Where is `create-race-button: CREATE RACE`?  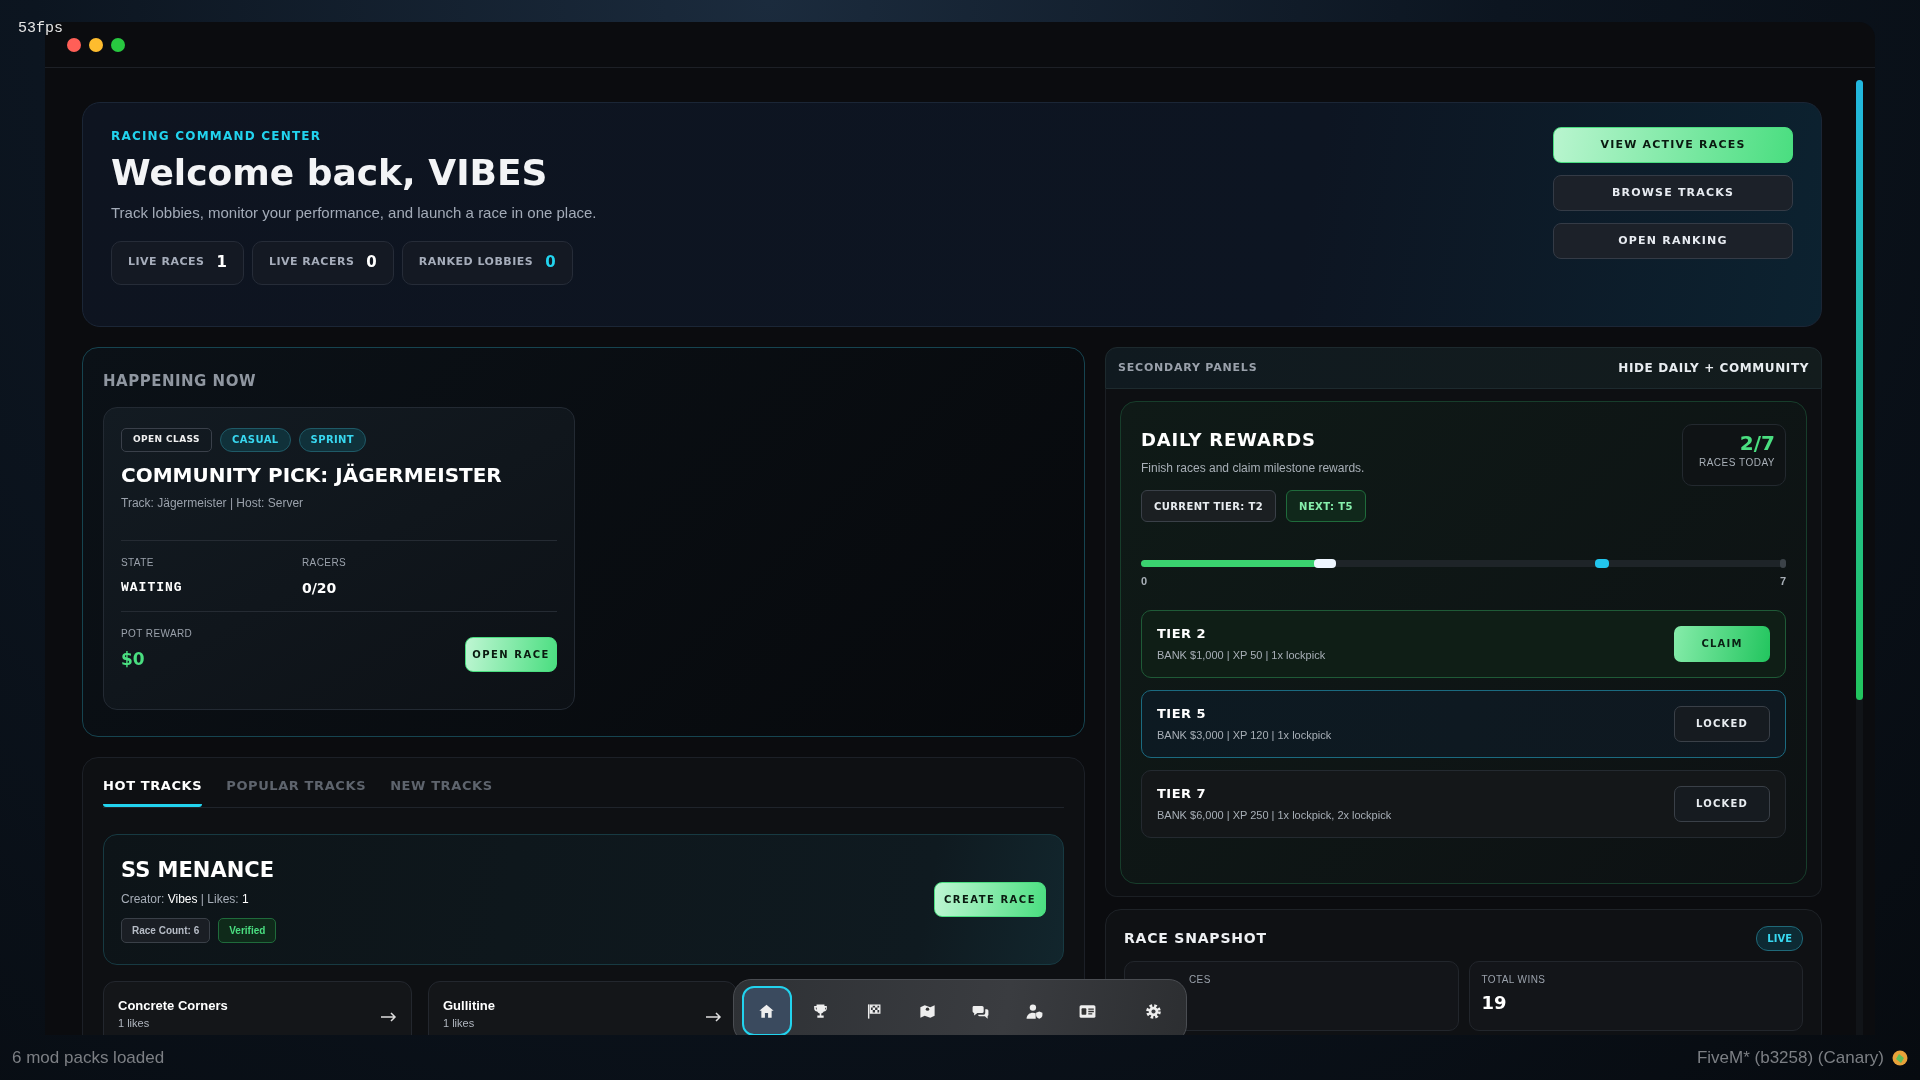 create-race-button: CREATE RACE is located at coordinates (990, 899).